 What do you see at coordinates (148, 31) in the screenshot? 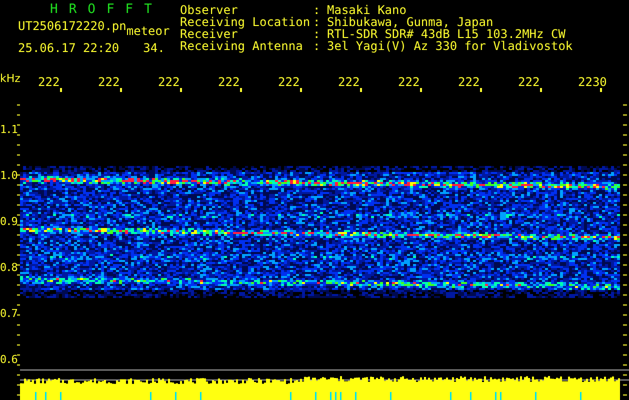
I see `event-type: meteor` at bounding box center [148, 31].